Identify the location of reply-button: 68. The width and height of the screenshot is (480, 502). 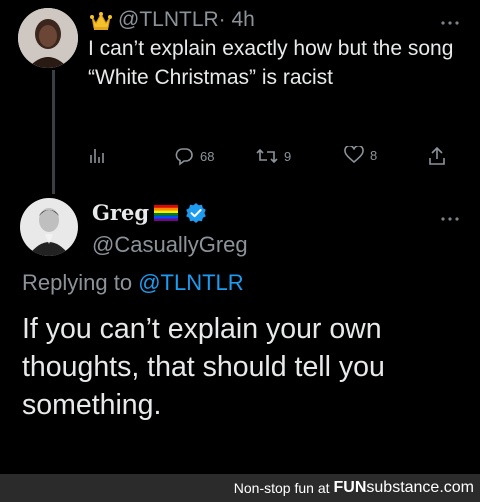
(194, 156).